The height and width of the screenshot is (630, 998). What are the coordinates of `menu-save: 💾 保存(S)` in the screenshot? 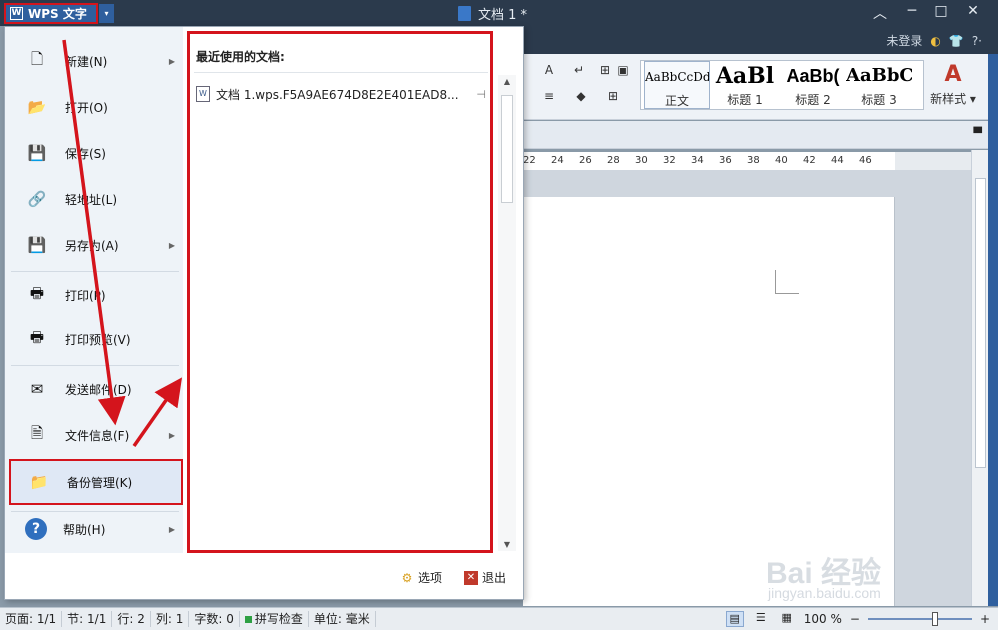 It's located at (96, 153).